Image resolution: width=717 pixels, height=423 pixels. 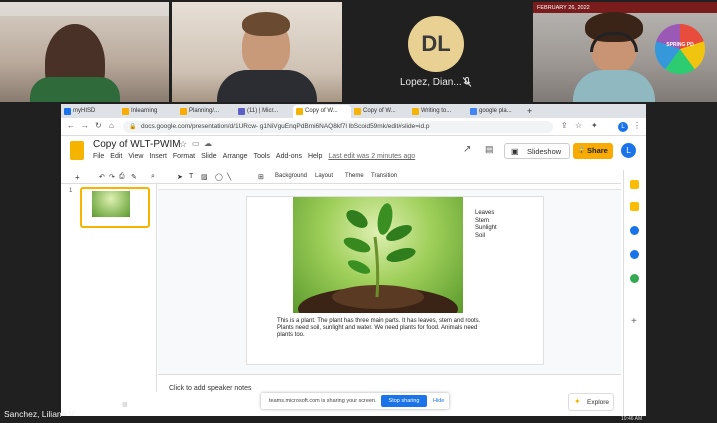 What do you see at coordinates (90, 111) in the screenshot?
I see `browser-tab-myhisd: myHISD` at bounding box center [90, 111].